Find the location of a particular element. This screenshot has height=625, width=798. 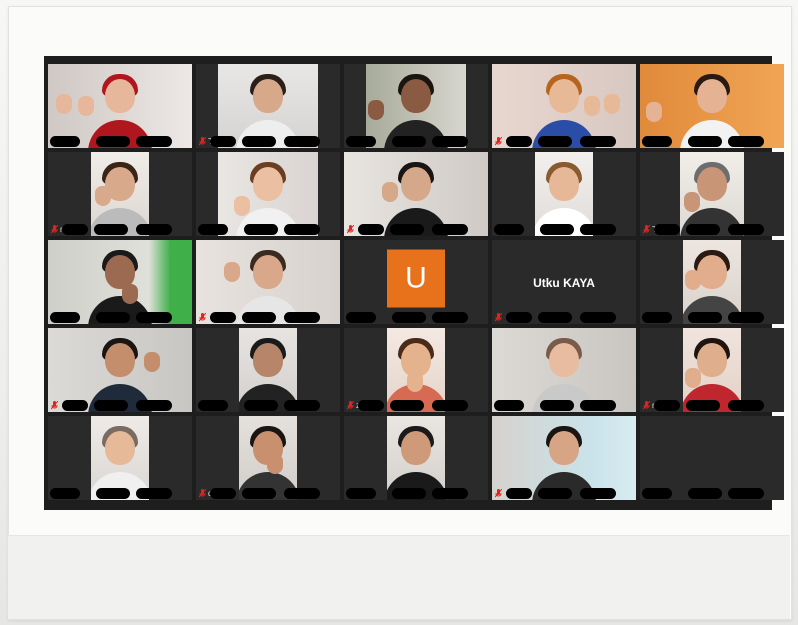

participant-tile: di is located at coordinates (416, 458).